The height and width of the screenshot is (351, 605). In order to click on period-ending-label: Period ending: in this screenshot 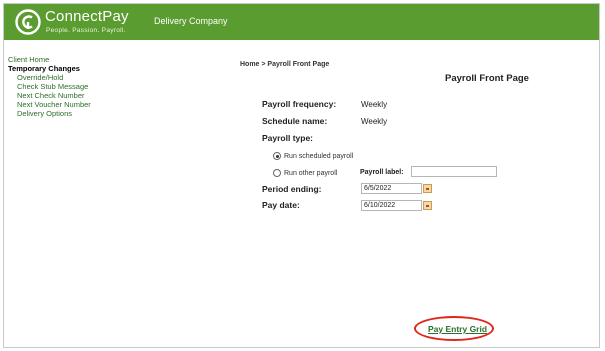, I will do `click(292, 189)`.